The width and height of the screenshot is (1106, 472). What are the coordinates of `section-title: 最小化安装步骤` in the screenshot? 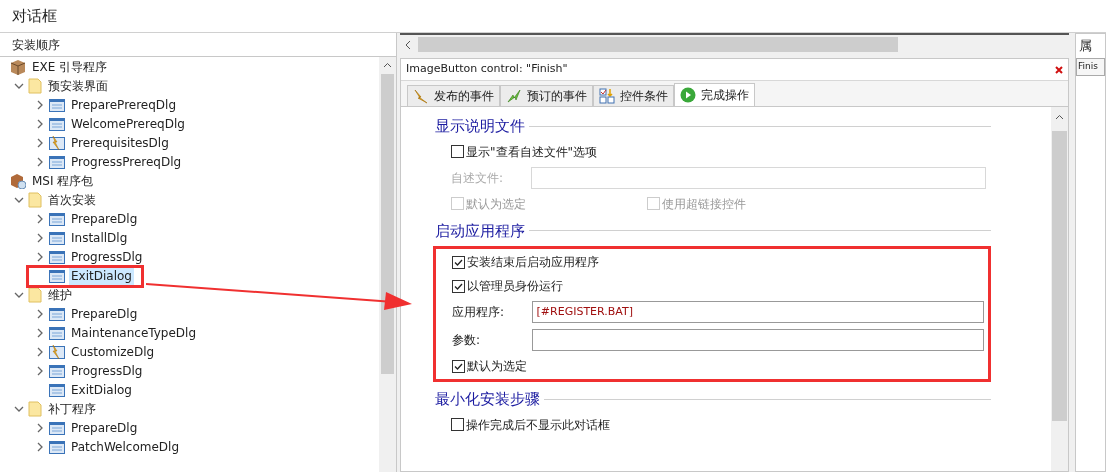 It's located at (487, 399).